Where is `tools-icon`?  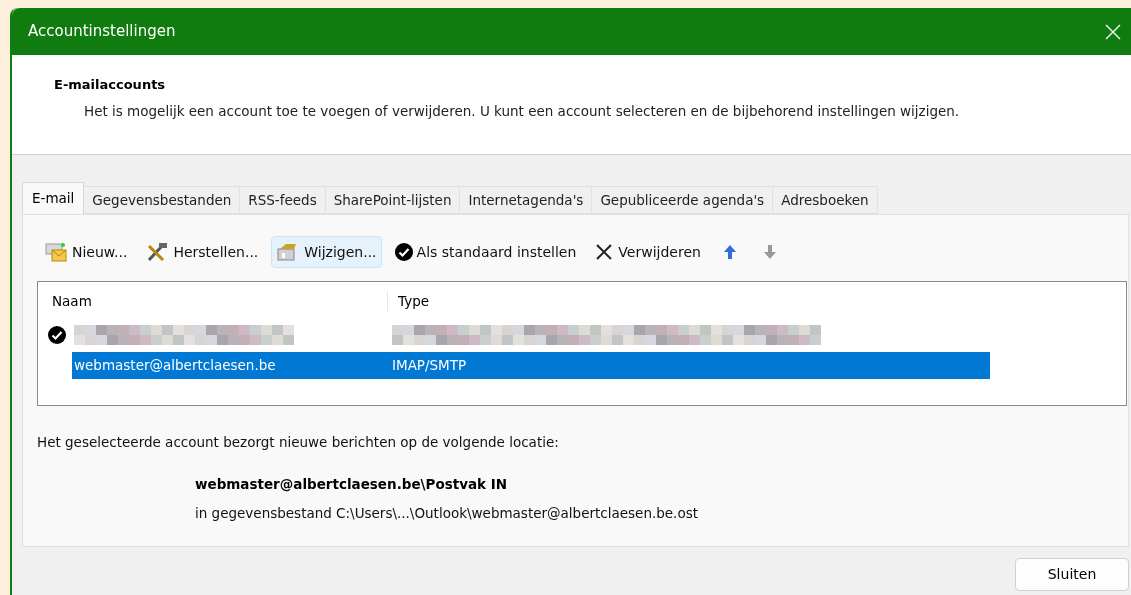 tools-icon is located at coordinates (157, 252).